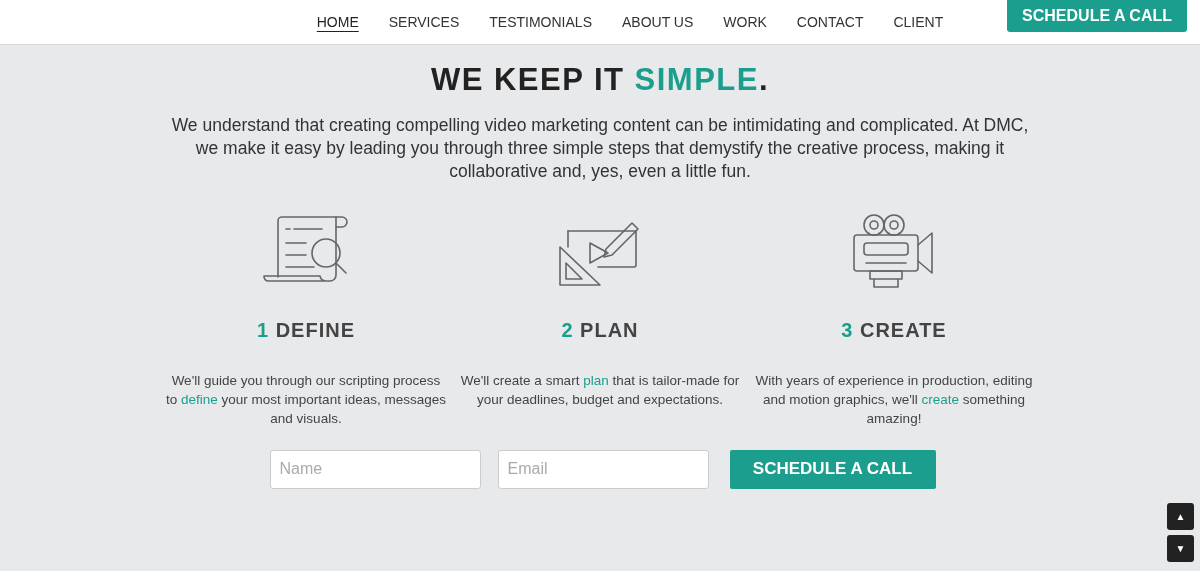  Describe the element at coordinates (894, 250) in the screenshot. I see `film-camera-icon` at that location.